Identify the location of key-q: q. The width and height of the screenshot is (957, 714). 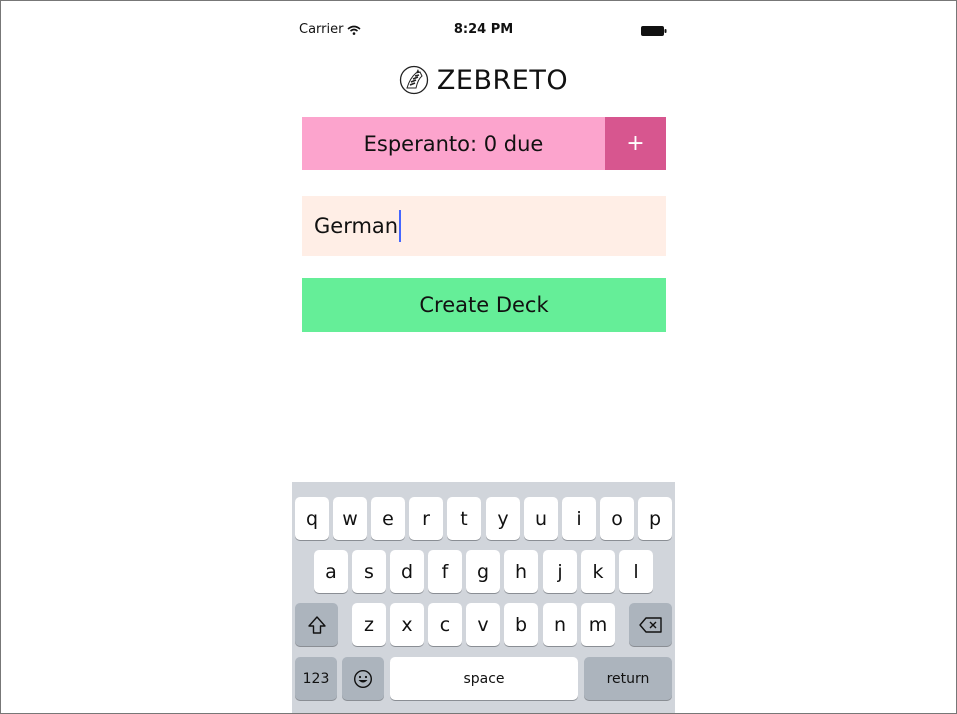
(312, 518).